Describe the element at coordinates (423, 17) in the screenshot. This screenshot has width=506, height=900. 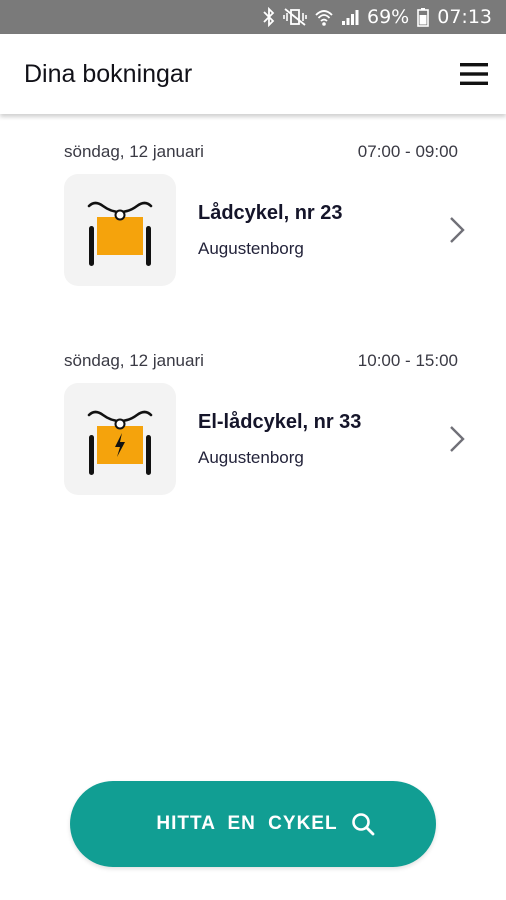
I see `battery-icon` at that location.